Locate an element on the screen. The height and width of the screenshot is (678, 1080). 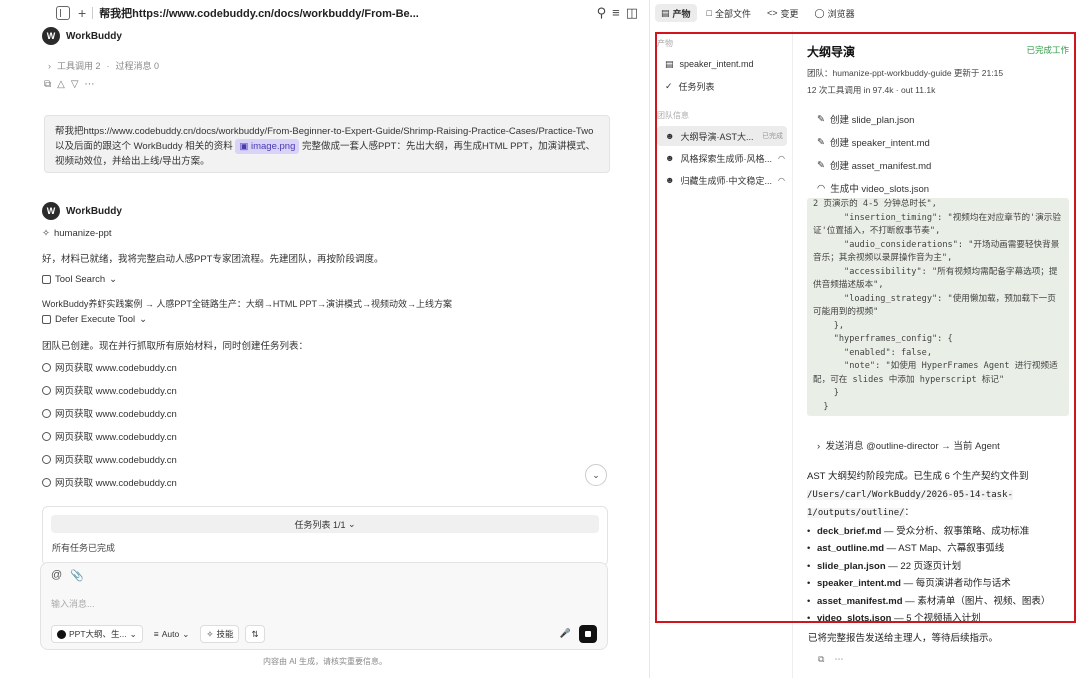
op-item: ◠ 生成中 video_slots.json is located at coordinates (873, 188).